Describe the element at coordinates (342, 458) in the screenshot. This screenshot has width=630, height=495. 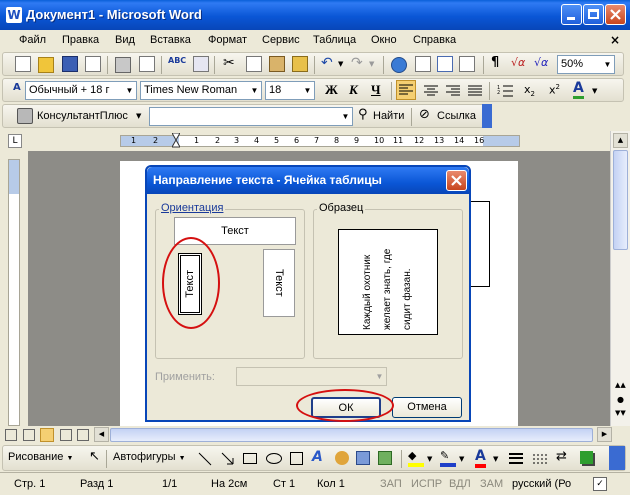
I see `diagram-icon` at that location.